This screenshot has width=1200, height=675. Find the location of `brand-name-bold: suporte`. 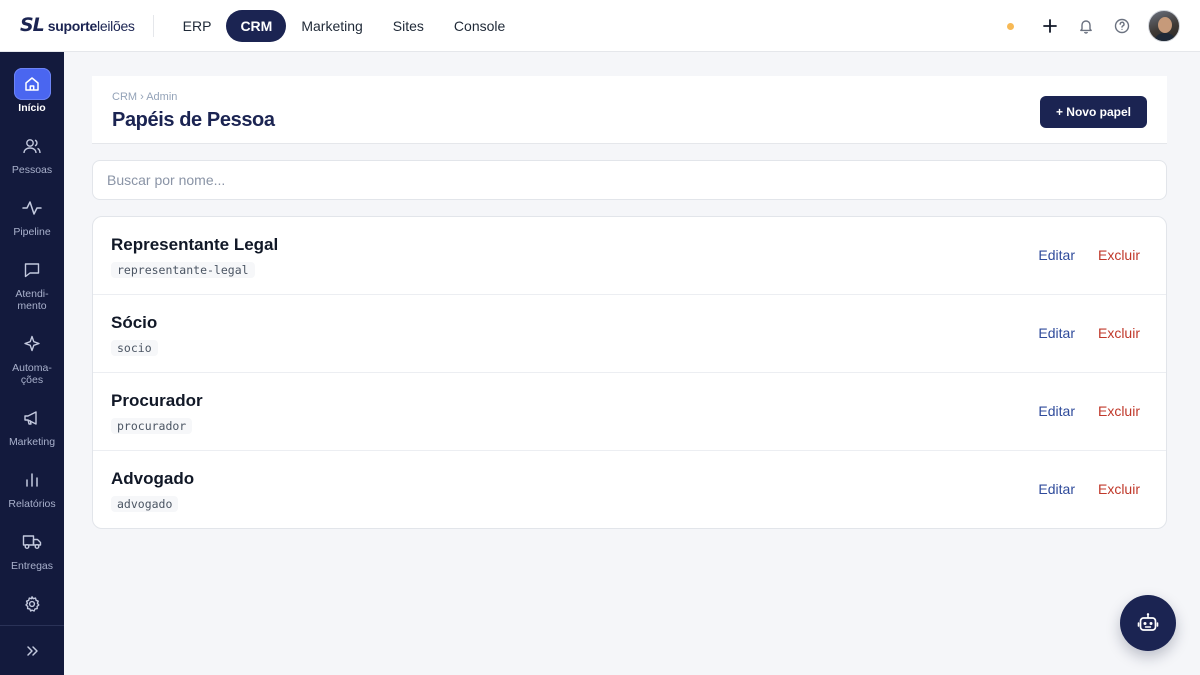

brand-name-bold: suporte is located at coordinates (72, 25).